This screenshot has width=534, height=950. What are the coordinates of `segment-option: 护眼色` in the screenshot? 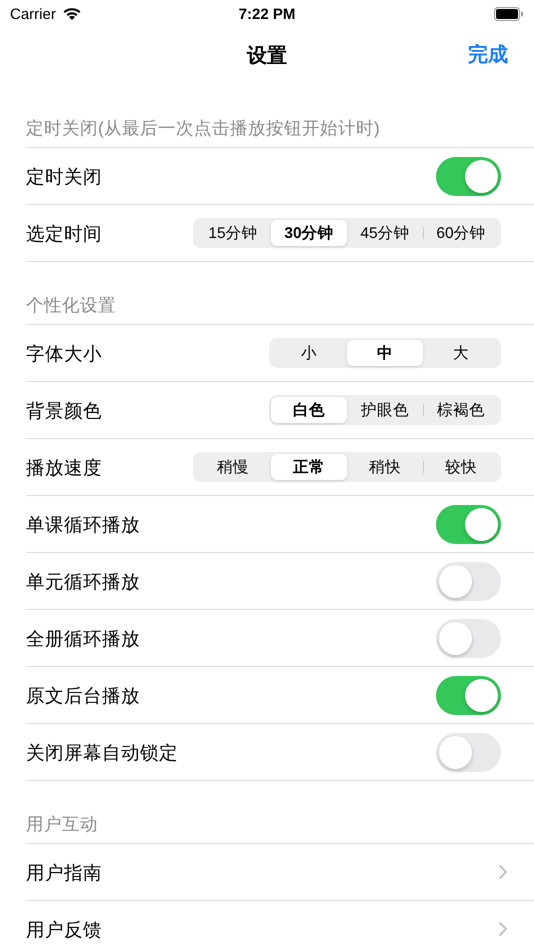 It's located at (385, 410).